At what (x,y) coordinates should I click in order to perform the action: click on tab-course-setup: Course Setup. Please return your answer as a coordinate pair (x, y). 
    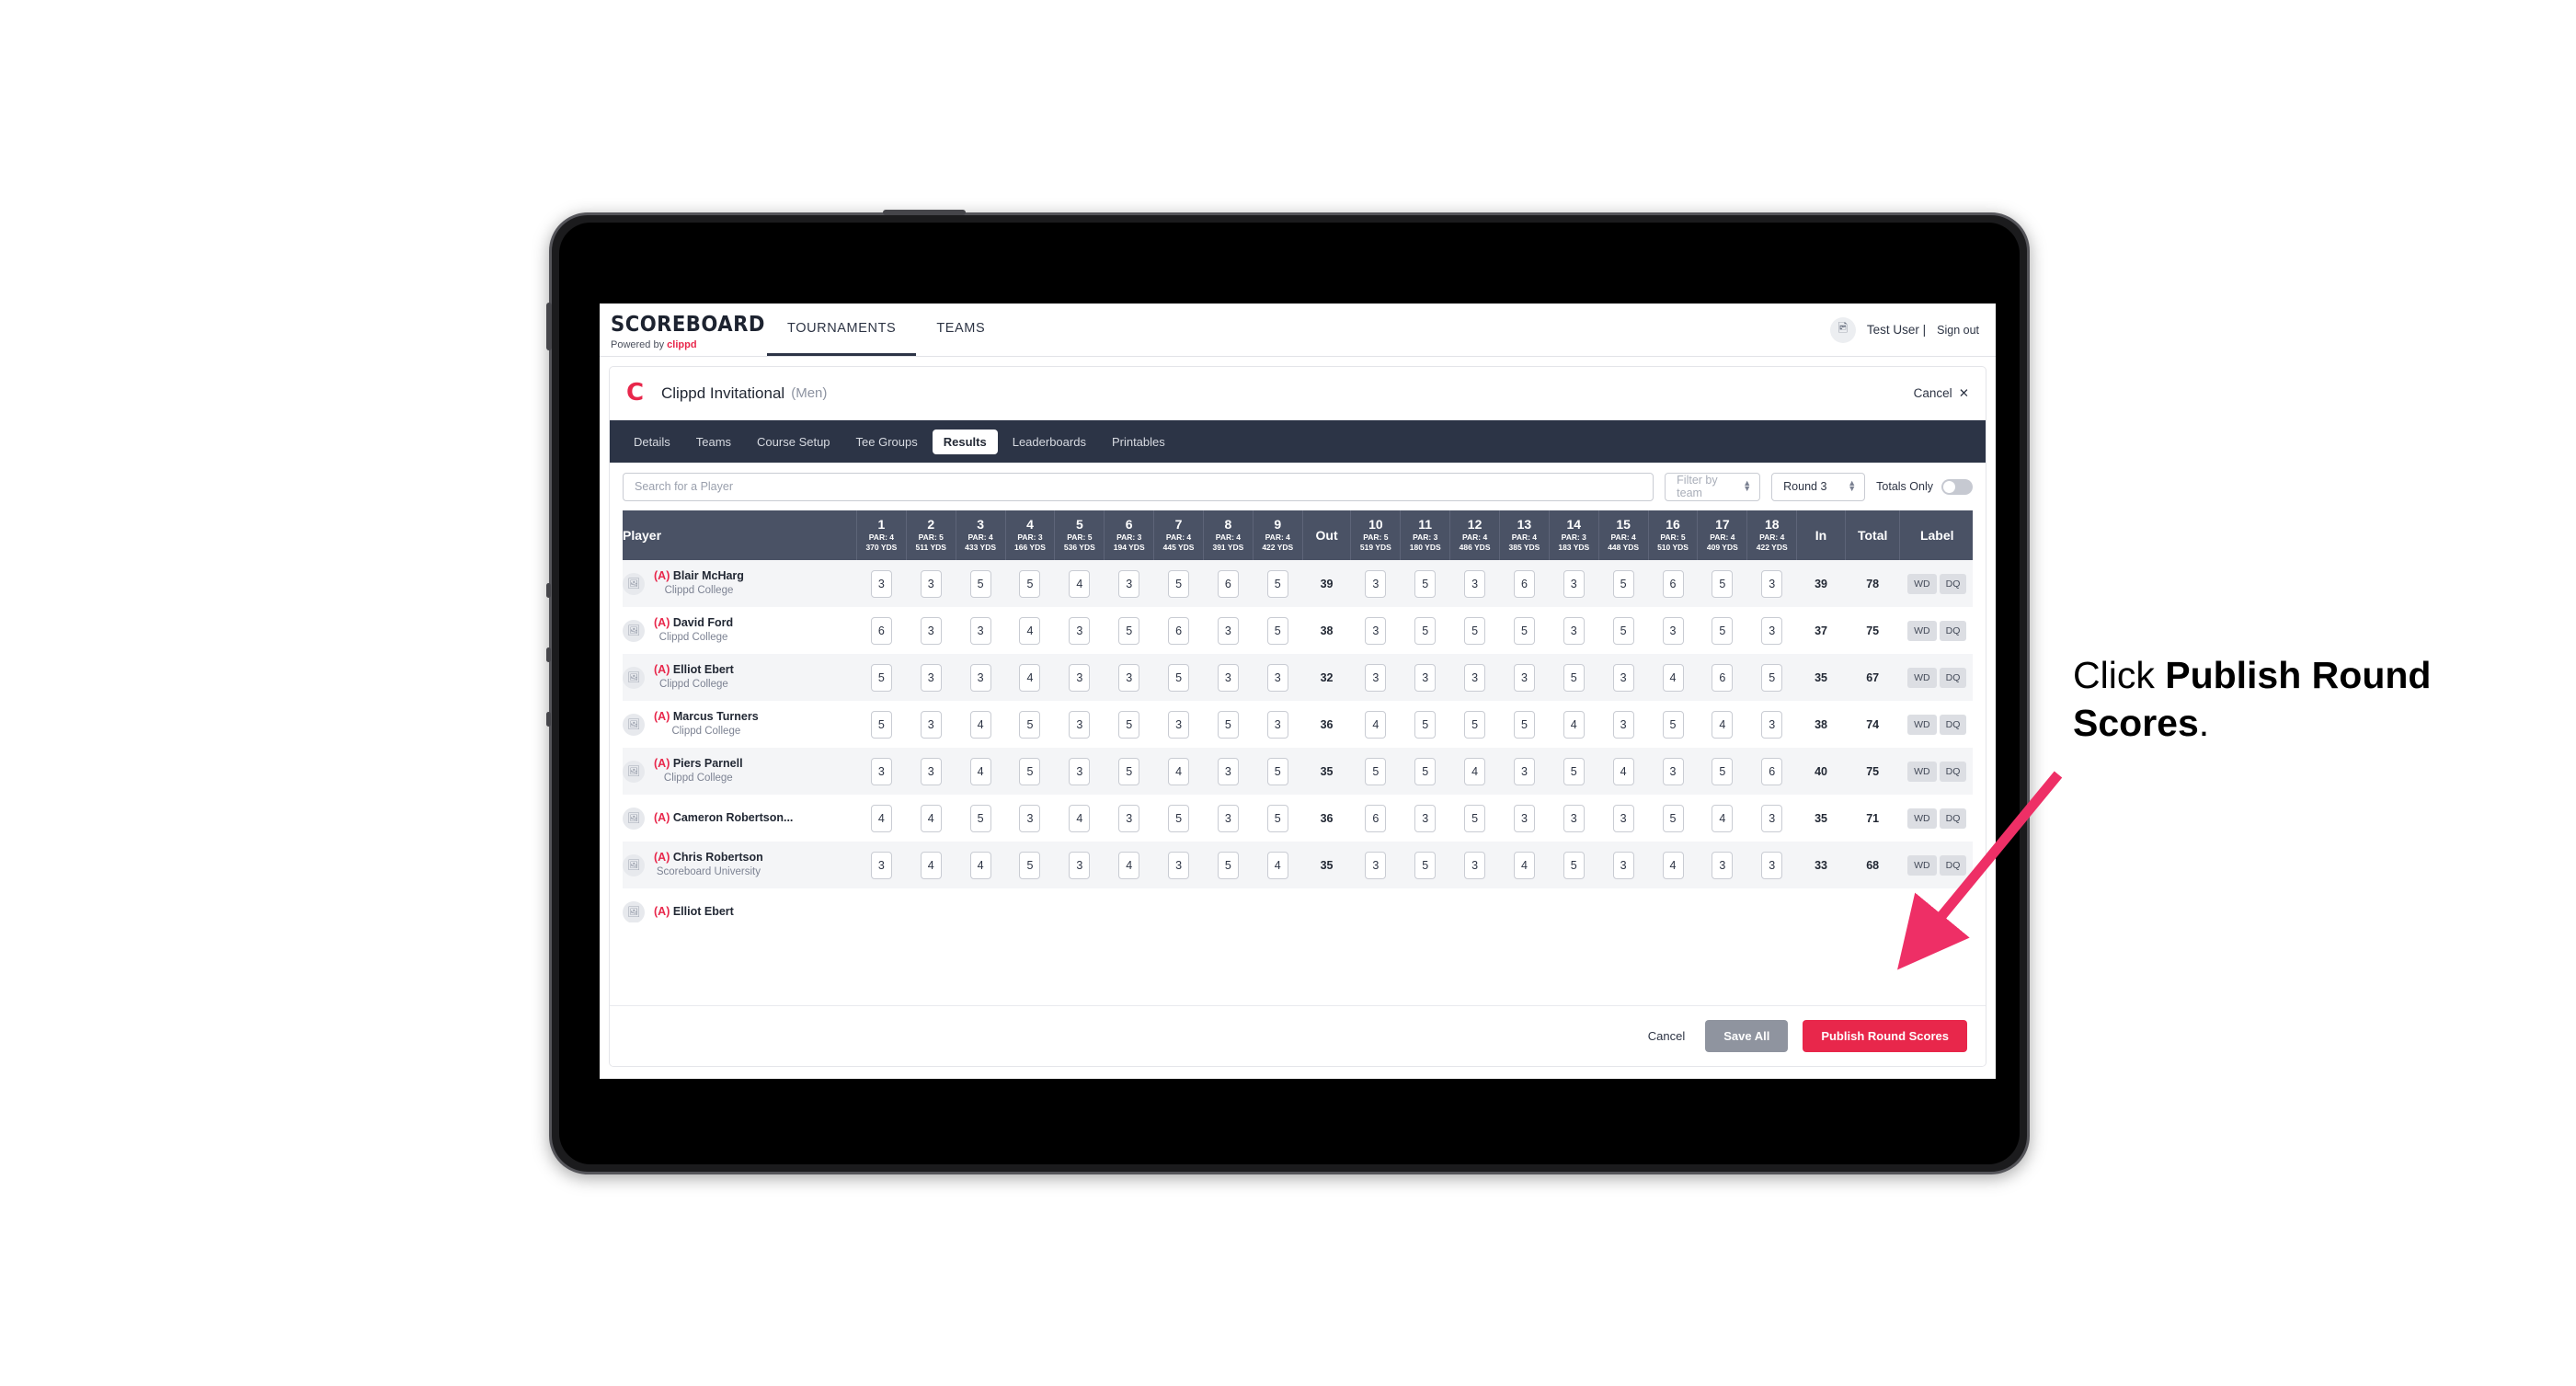
    Looking at the image, I should click on (794, 442).